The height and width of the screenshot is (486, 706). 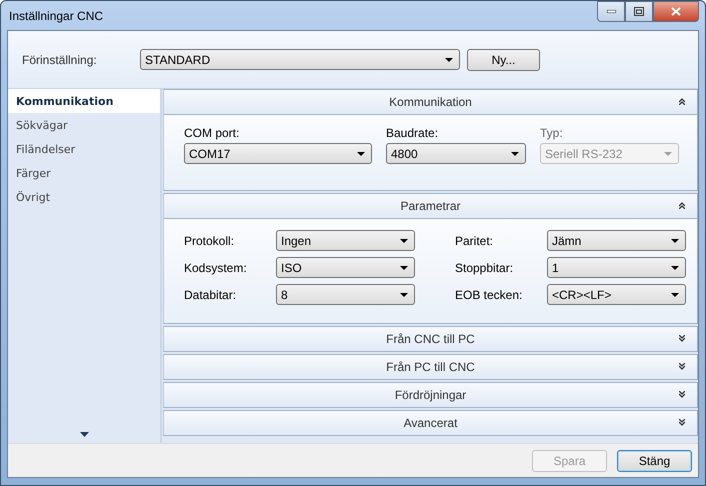 What do you see at coordinates (345, 294) in the screenshot?
I see `dropdown: 8` at bounding box center [345, 294].